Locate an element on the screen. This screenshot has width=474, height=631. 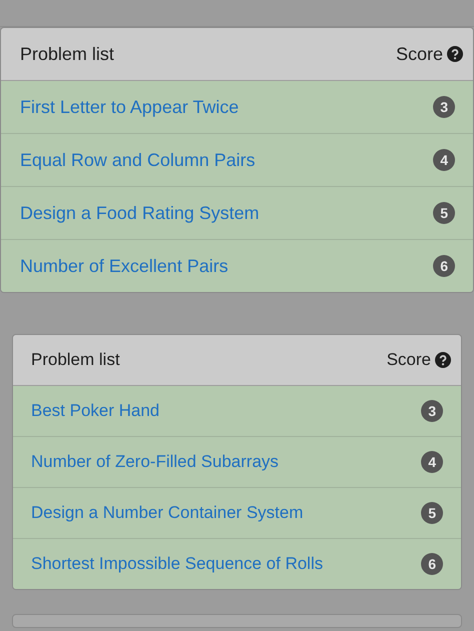
problem-link: Number of Excellent Pairs is located at coordinates (124, 266).